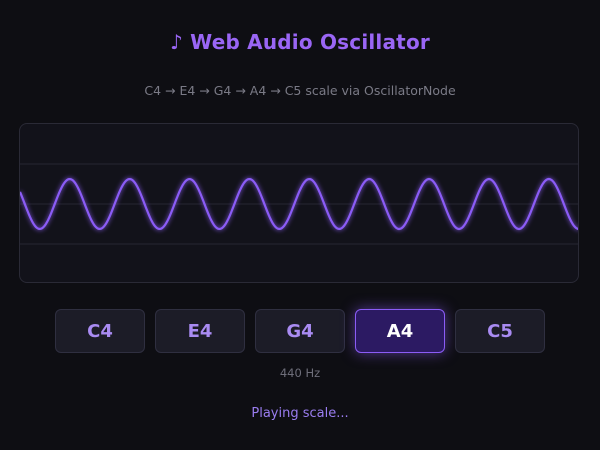 The image size is (600, 450). I want to click on note-buttons: C4 E4 G4 A4 C5, so click(300, 331).